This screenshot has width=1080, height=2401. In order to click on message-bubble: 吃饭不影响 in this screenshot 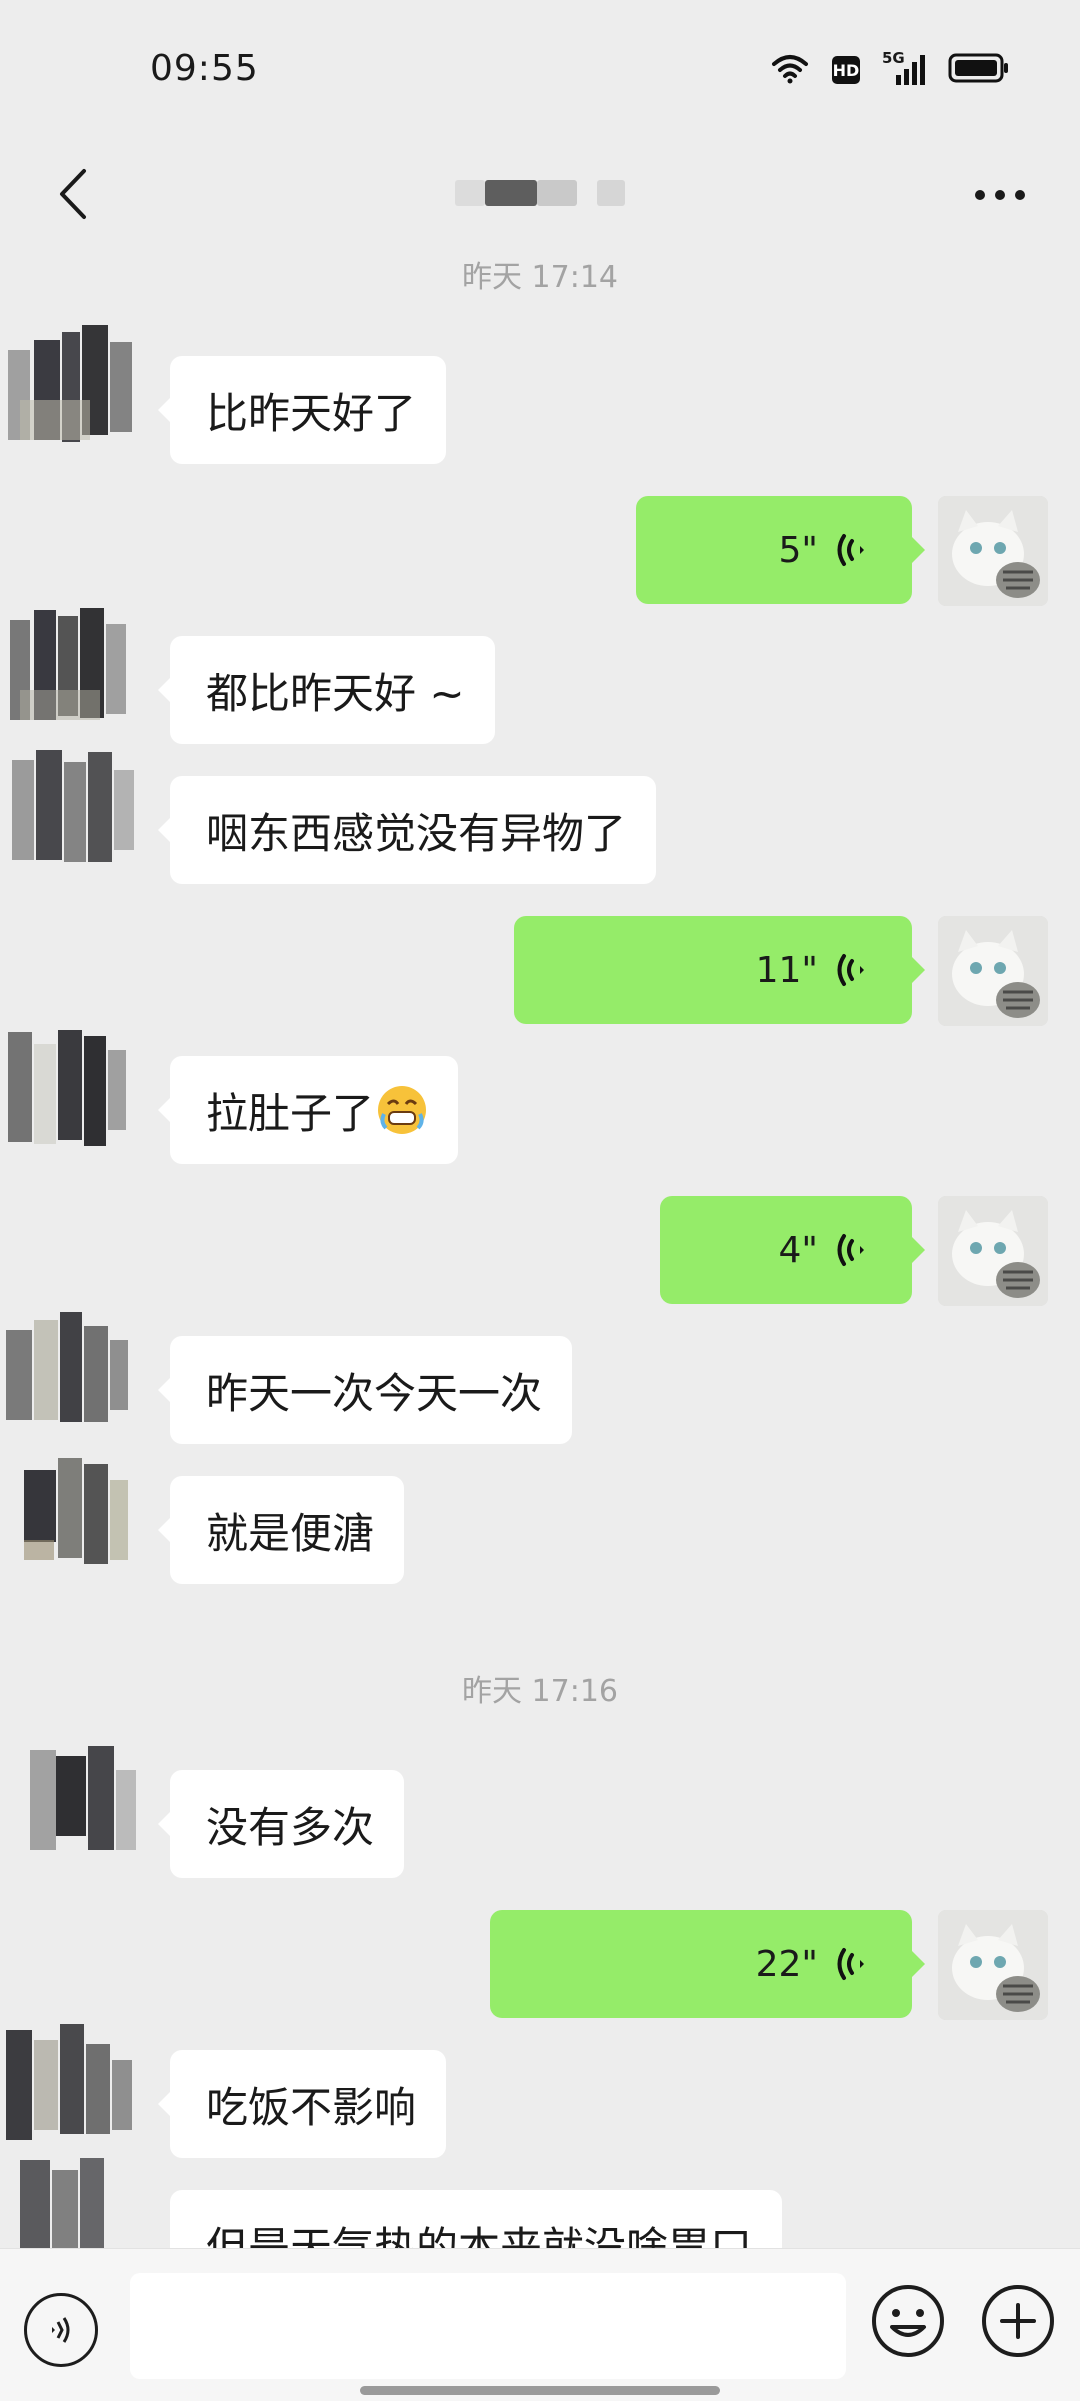, I will do `click(302, 2104)`.